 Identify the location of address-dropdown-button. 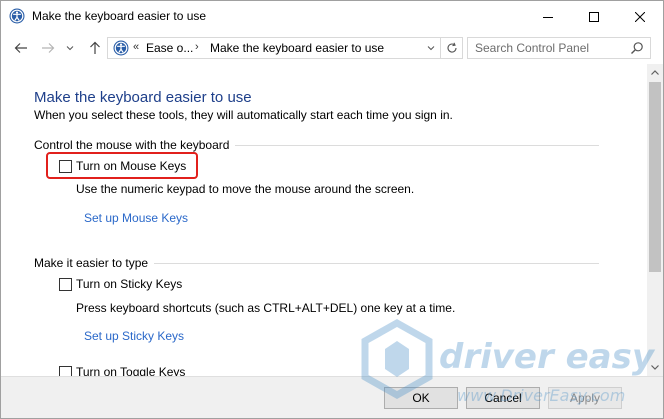
(431, 48).